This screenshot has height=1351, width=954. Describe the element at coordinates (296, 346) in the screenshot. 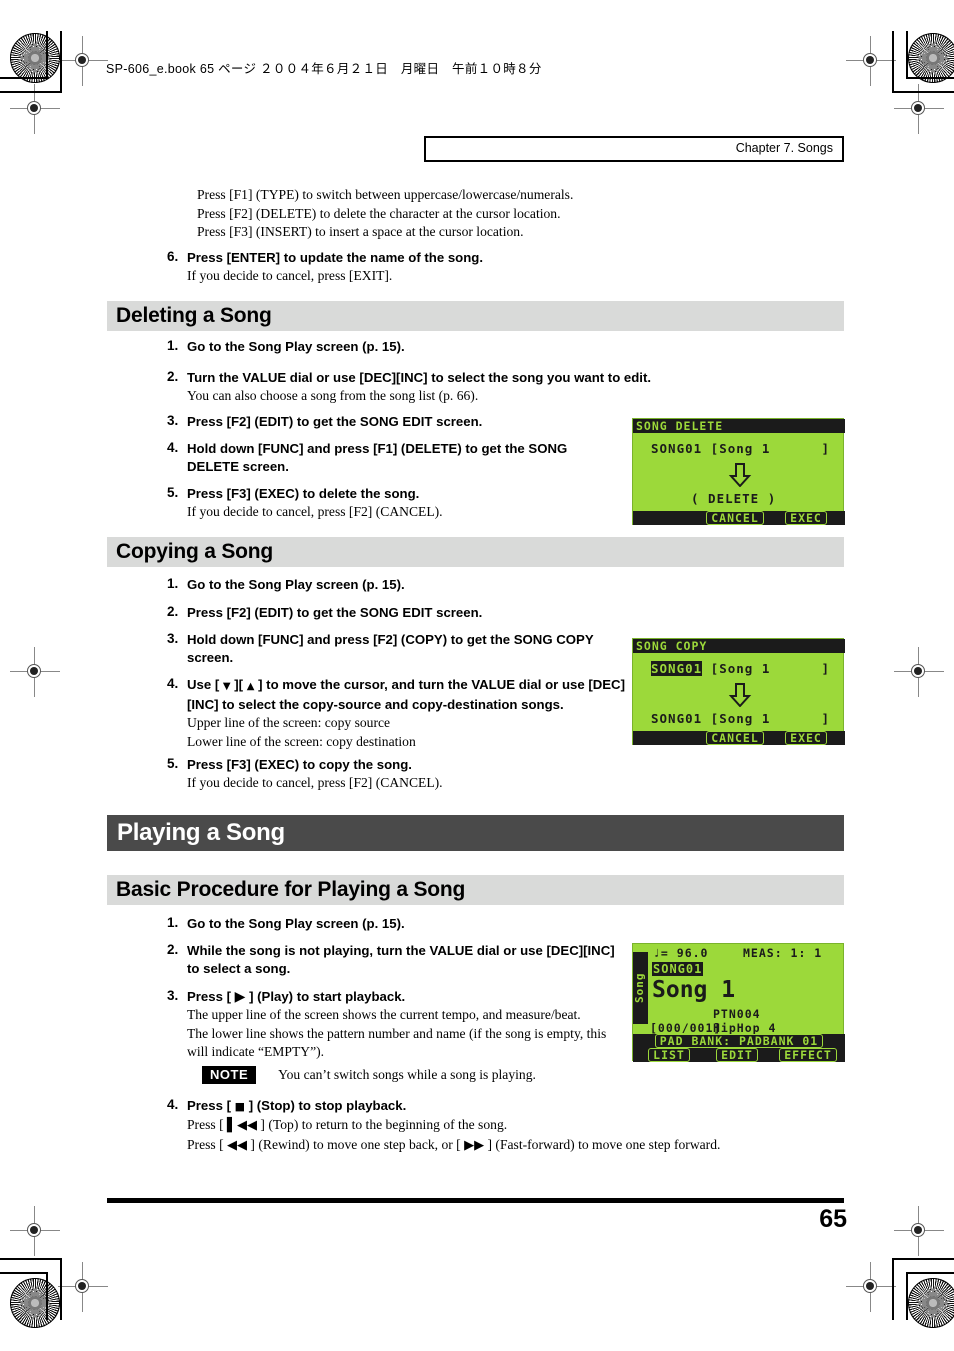

I see `step-title: Go to the Song Play screen (p. 15).` at that location.